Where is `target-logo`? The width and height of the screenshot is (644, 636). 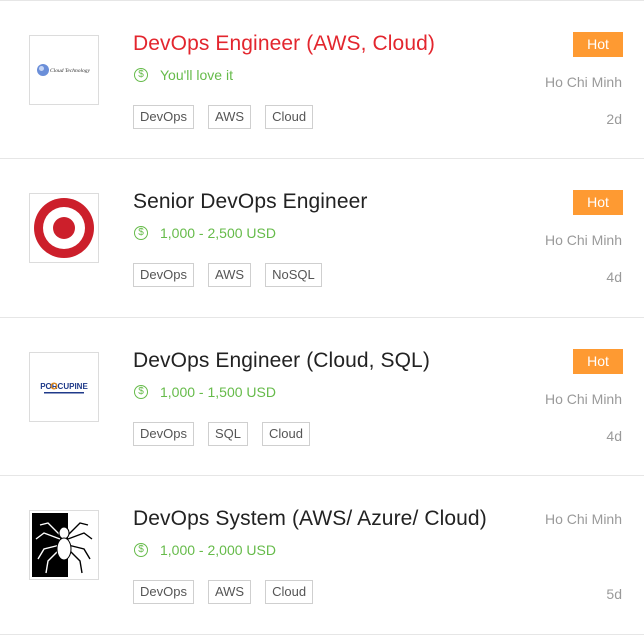 target-logo is located at coordinates (64, 228).